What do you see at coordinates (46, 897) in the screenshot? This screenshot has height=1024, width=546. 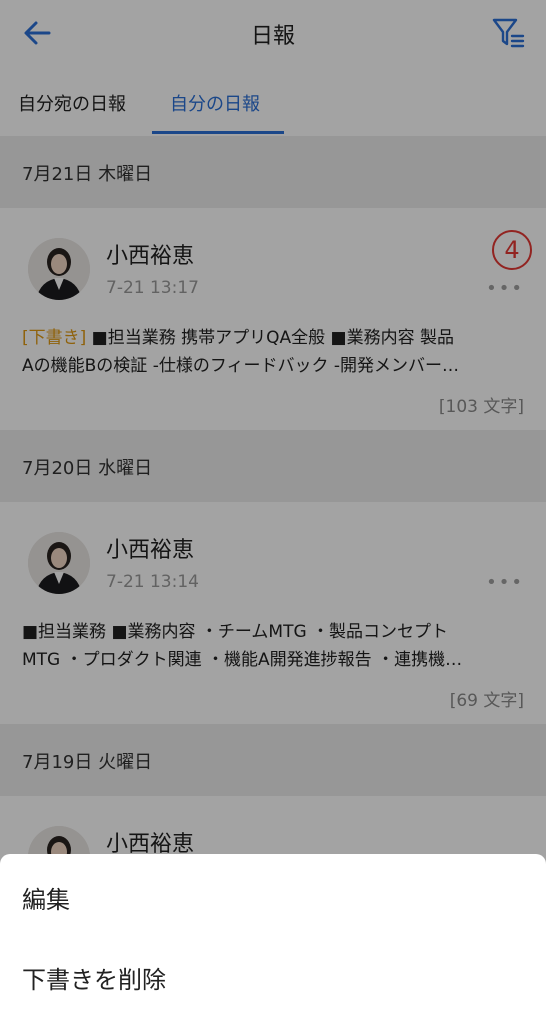 I see `edit-option: 編集` at bounding box center [46, 897].